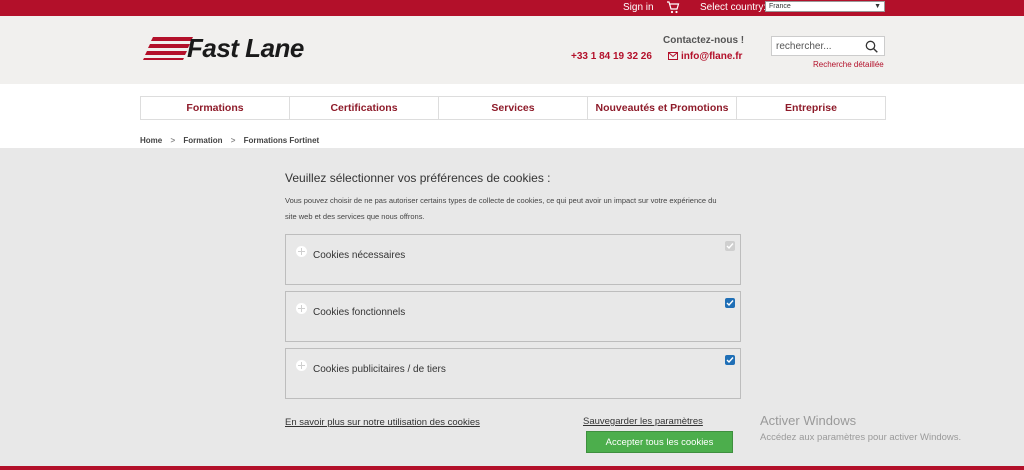  Describe the element at coordinates (359, 255) in the screenshot. I see `cookie-category-label: Cookies nécessaires` at that location.